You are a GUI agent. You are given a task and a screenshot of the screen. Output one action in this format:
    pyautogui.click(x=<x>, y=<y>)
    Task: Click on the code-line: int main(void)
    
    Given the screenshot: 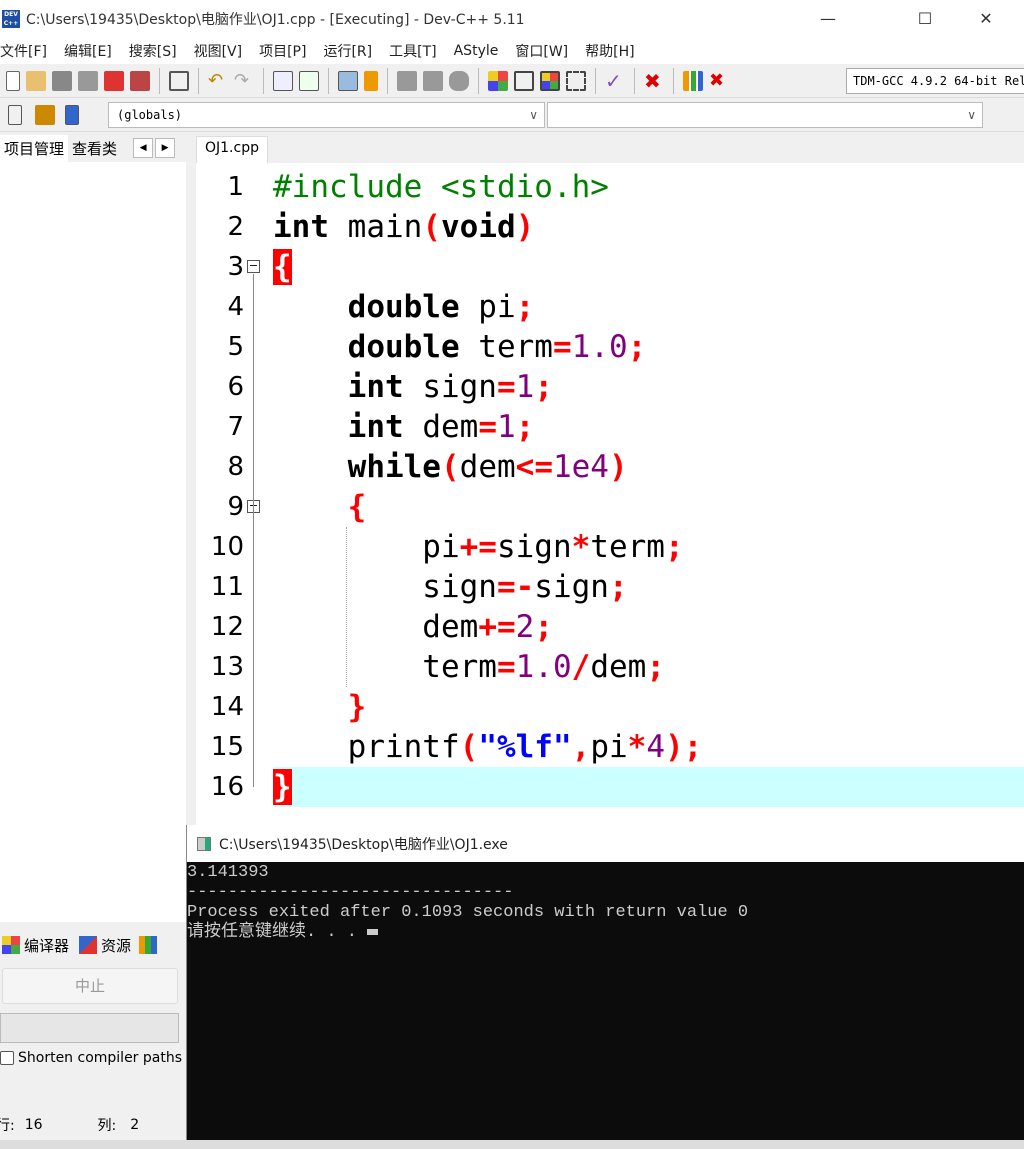 What is the action you would take?
    pyautogui.click(x=648, y=227)
    